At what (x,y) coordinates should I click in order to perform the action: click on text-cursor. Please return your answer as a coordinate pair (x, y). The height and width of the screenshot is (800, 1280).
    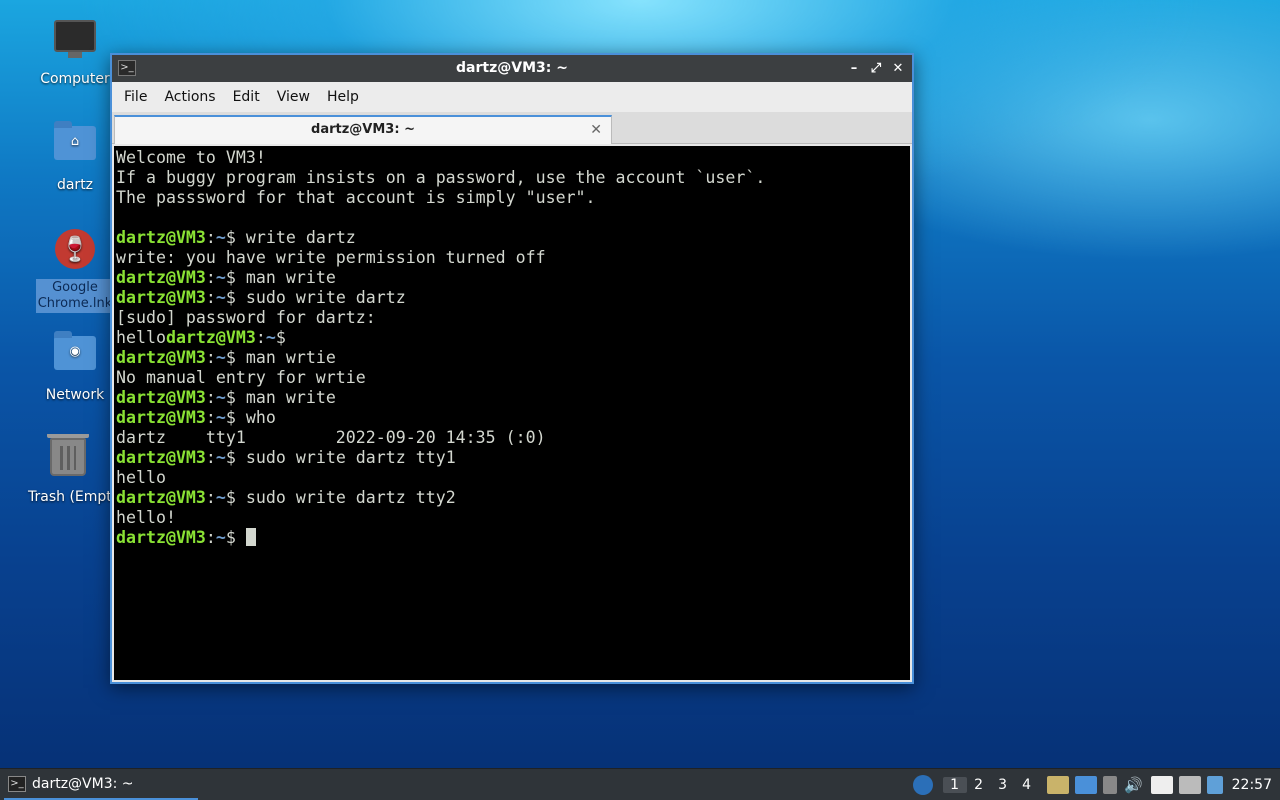
    Looking at the image, I should click on (250, 537).